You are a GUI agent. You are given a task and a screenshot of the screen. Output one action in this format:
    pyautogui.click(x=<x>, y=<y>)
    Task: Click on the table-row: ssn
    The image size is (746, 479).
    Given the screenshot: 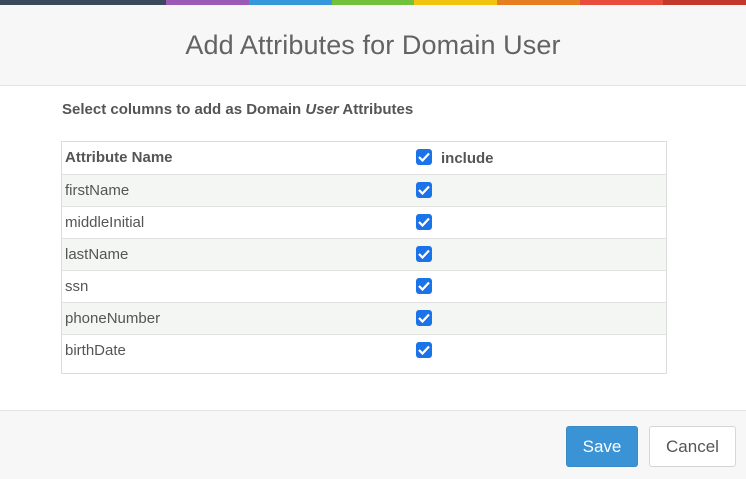 What is the action you would take?
    pyautogui.click(x=364, y=286)
    